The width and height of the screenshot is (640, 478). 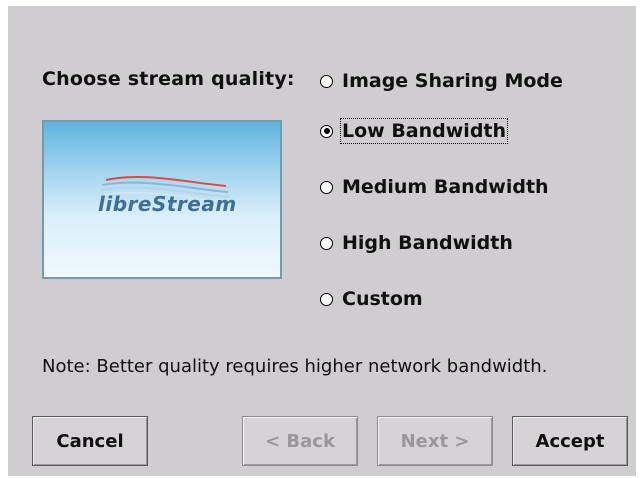 I want to click on back-button: < Back, so click(x=300, y=441).